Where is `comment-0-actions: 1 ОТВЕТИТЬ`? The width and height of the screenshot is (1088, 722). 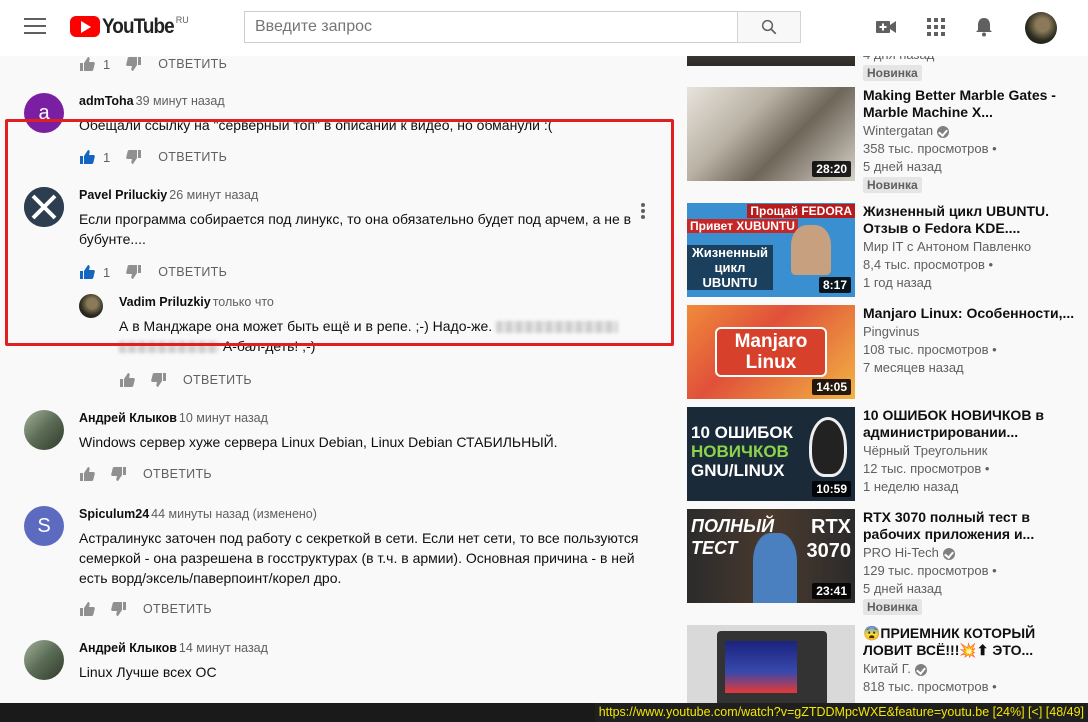
comment-0-actions: 1 ОТВЕТИТЬ is located at coordinates (153, 64).